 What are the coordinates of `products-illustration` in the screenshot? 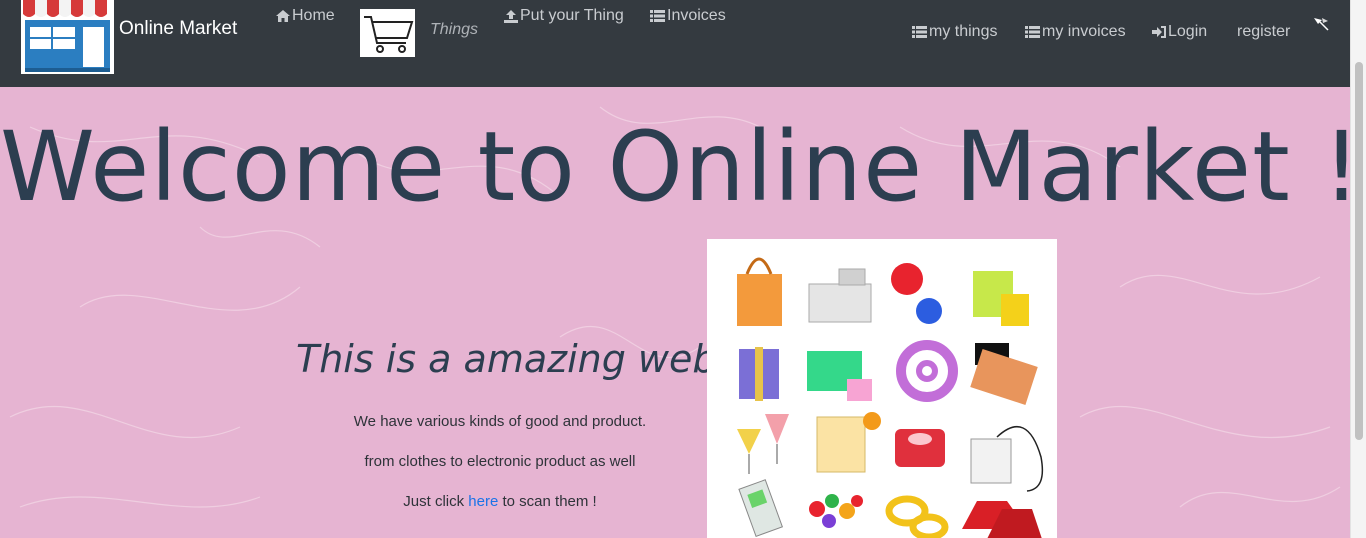 It's located at (882, 388).